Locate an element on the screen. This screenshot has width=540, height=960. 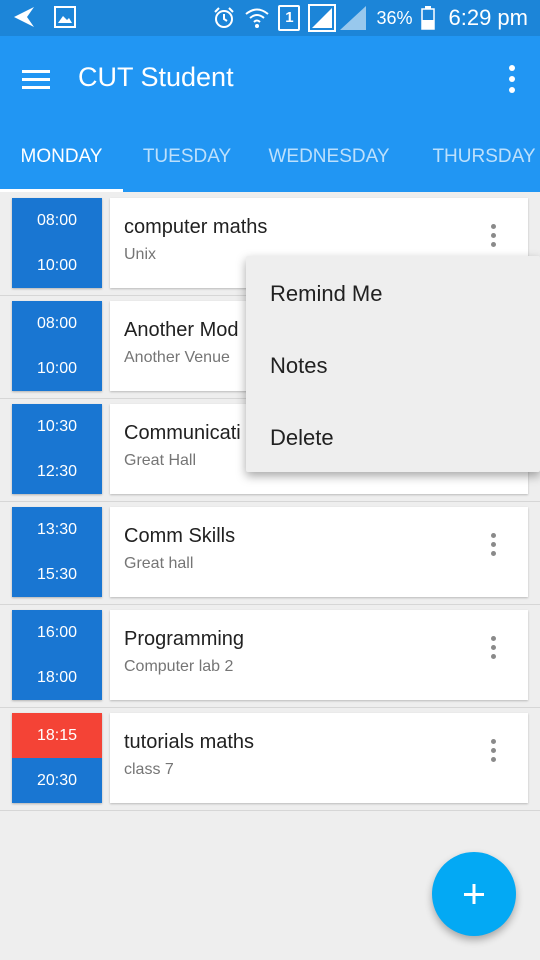
venue-name: Another Venue is located at coordinates (177, 357).